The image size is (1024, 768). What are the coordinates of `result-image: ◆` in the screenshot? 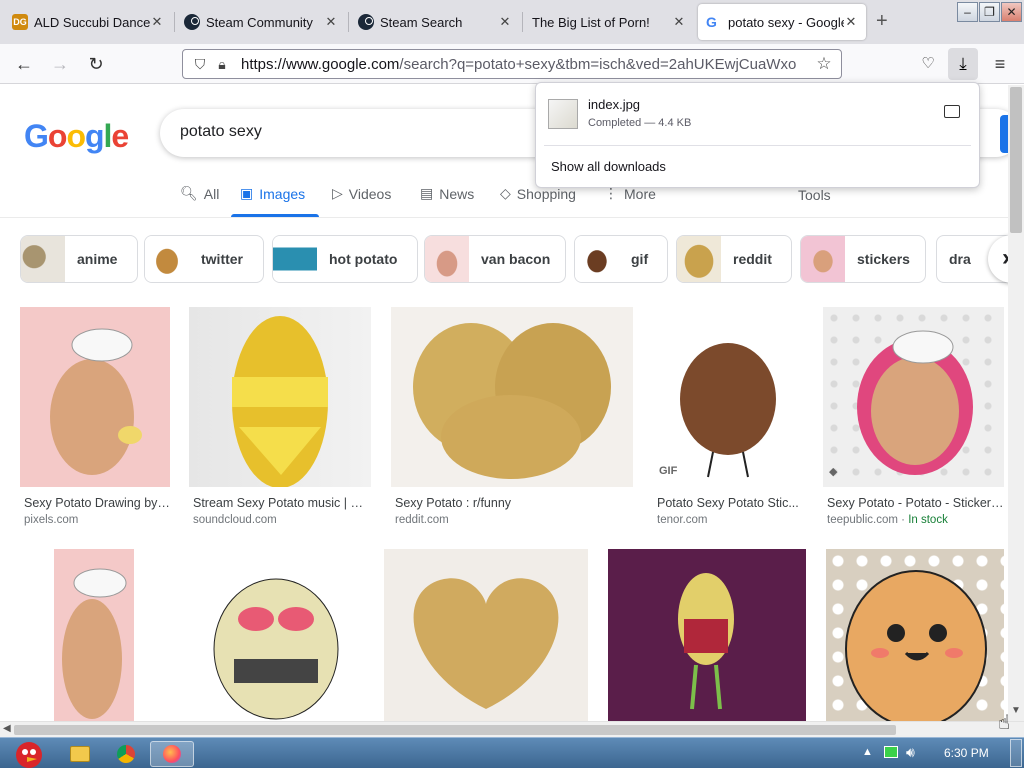 It's located at (913, 397).